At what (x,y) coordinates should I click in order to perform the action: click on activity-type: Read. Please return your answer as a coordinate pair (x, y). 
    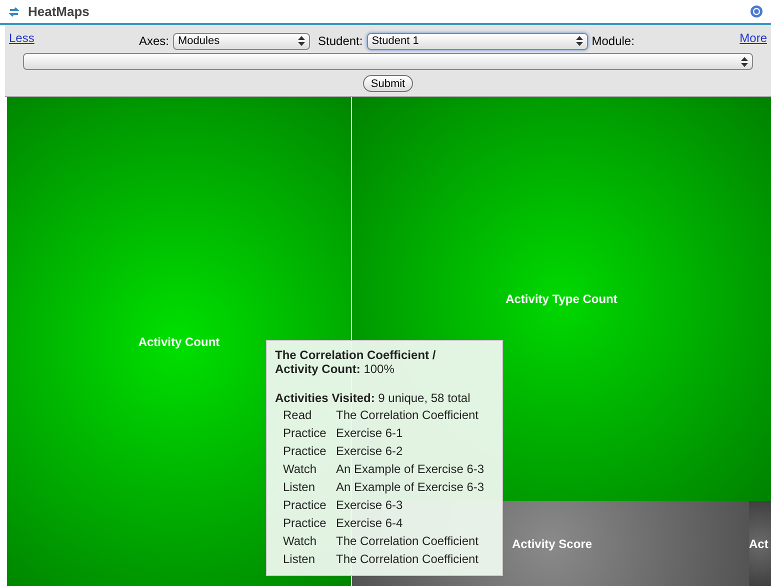
    Looking at the image, I should click on (298, 415).